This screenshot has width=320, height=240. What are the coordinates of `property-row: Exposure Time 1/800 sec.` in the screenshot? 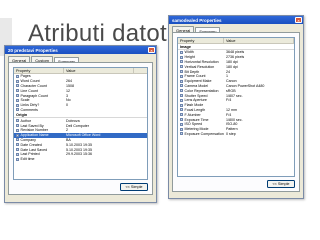 It's located at (236, 119).